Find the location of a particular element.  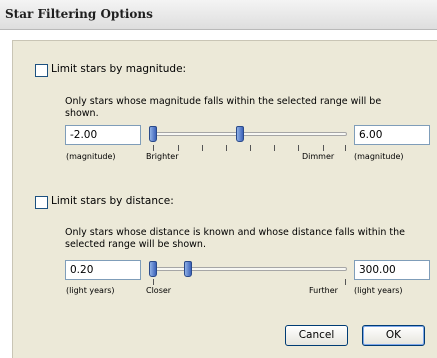

window-title: Star Filtering Options is located at coordinates (79, 14).